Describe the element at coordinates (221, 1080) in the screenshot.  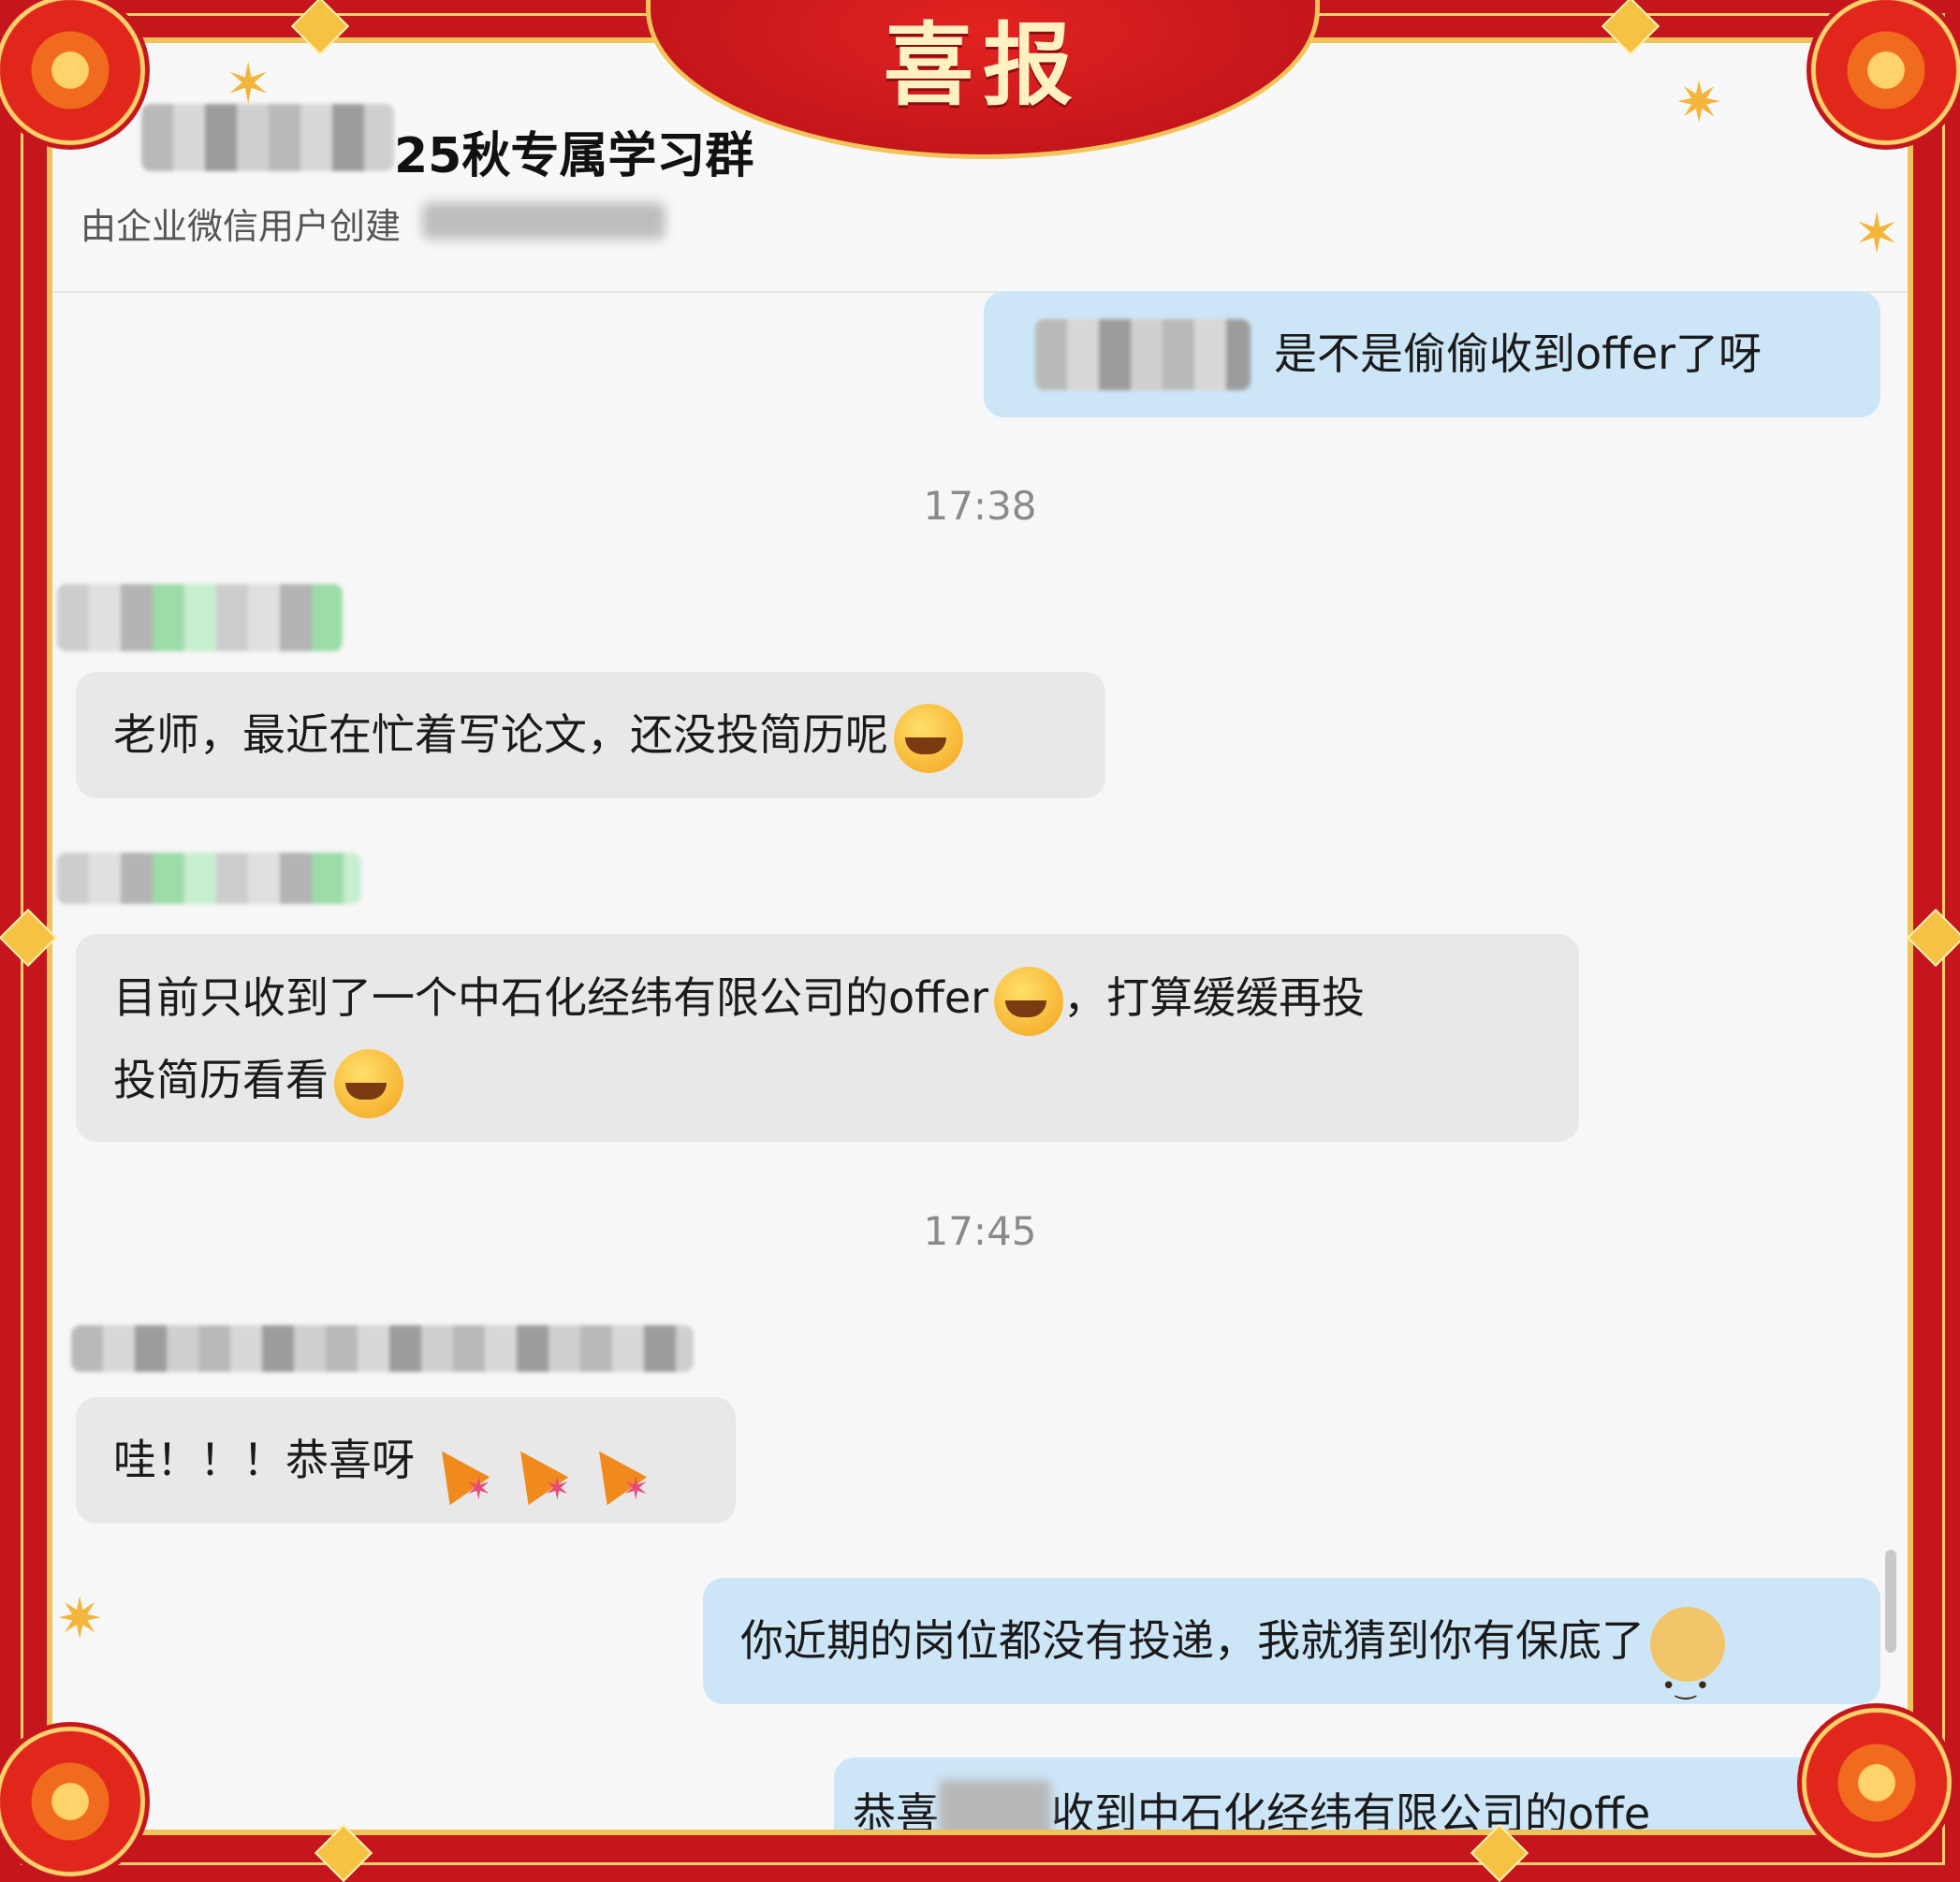
I see `message-text-line2: 投简历看看` at that location.